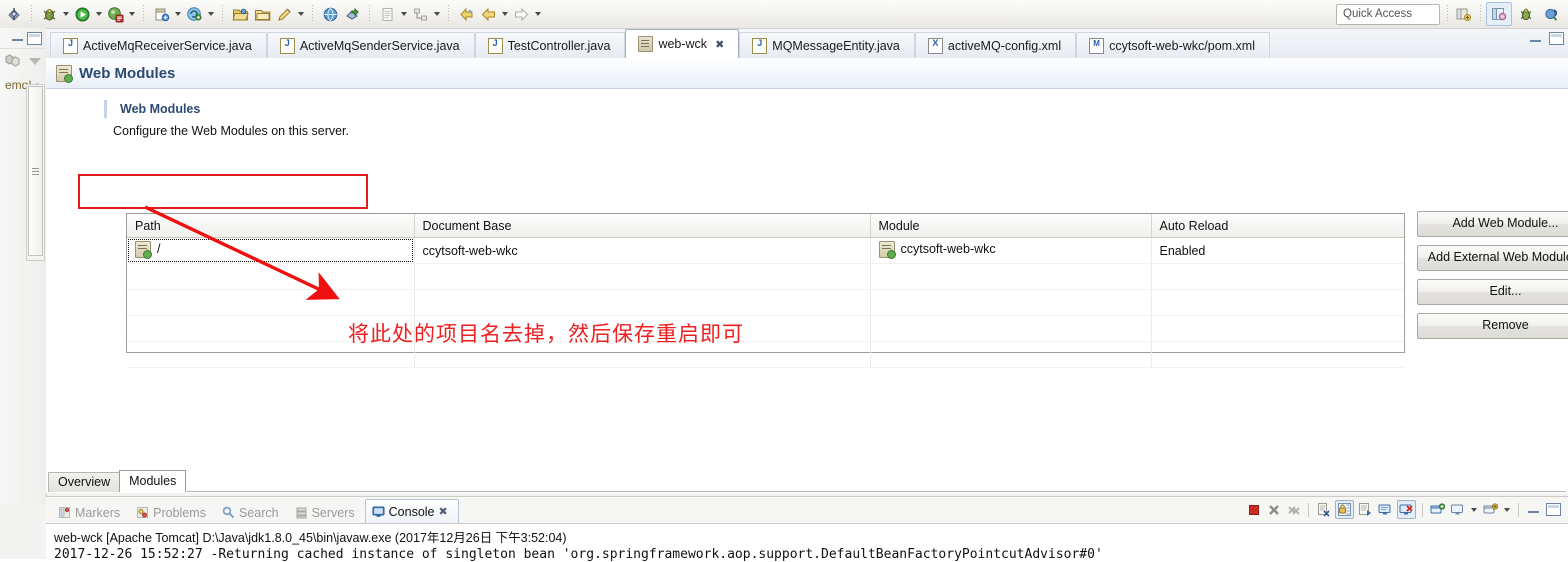  What do you see at coordinates (98, 14) in the screenshot?
I see `run-dropdown-arrow` at bounding box center [98, 14].